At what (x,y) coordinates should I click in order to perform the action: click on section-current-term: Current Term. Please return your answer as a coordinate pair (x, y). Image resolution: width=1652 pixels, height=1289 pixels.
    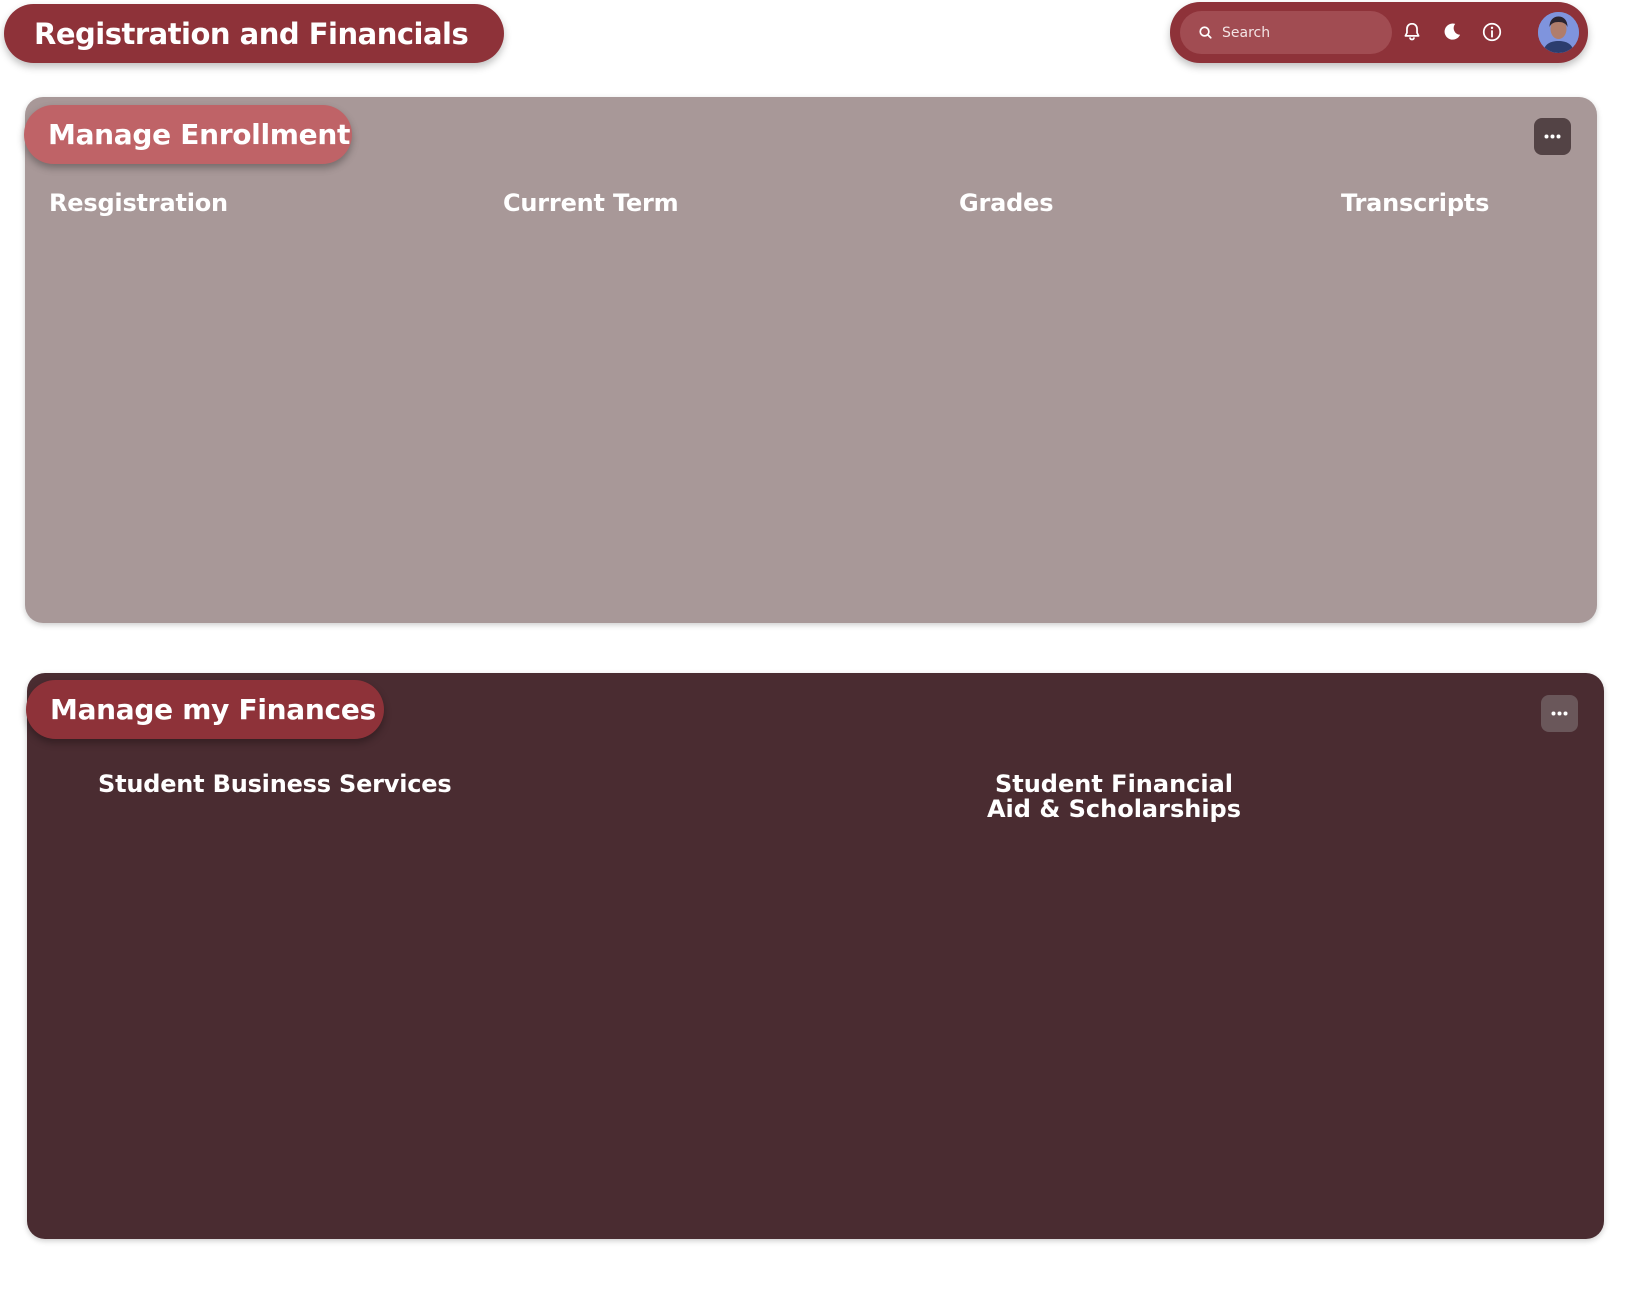
    Looking at the image, I should click on (591, 203).